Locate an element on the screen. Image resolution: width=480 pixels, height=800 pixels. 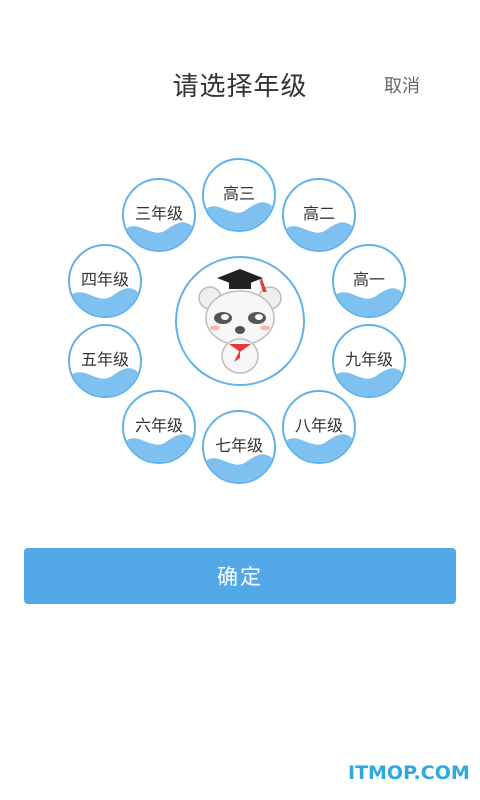
grade-option-grade7: 七年级 is located at coordinates (239, 447).